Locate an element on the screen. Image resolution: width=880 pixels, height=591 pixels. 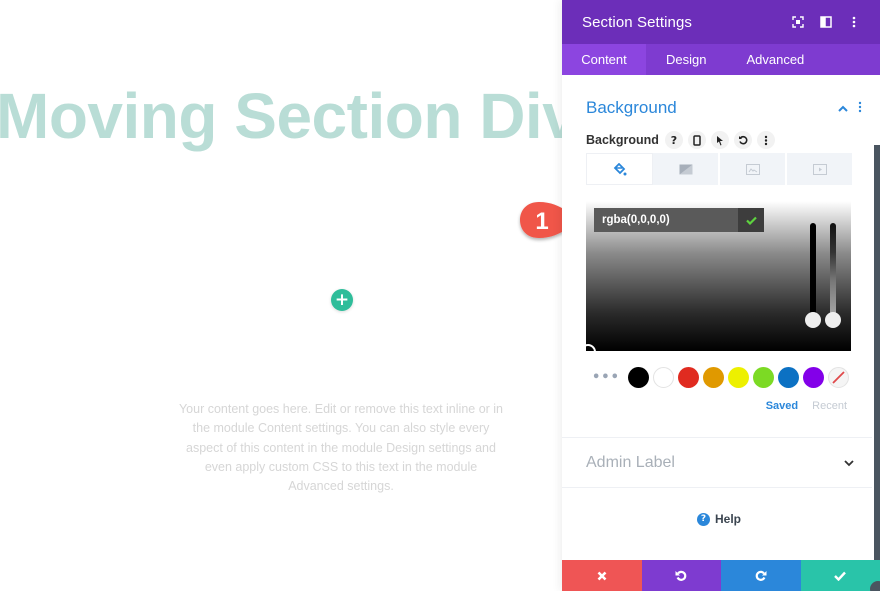
paint-bucket-icon is located at coordinates (619, 168).